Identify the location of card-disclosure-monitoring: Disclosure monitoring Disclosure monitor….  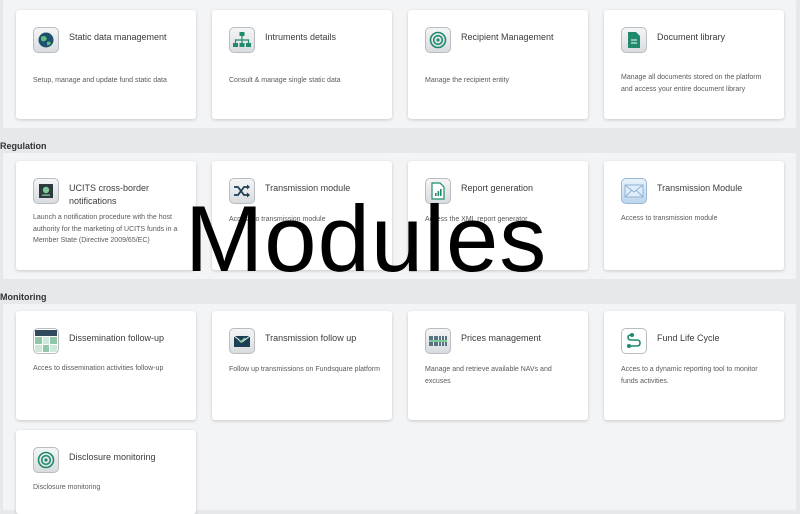
(106, 472).